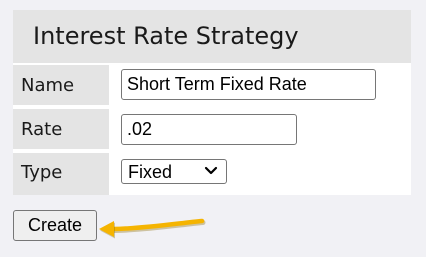  What do you see at coordinates (150, 172) in the screenshot?
I see `type-select-value: Fixed` at bounding box center [150, 172].